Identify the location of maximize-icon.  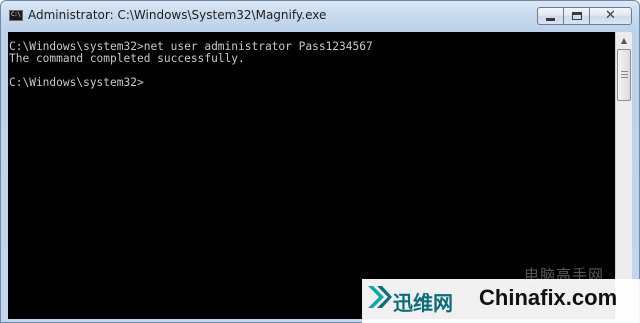
(577, 16).